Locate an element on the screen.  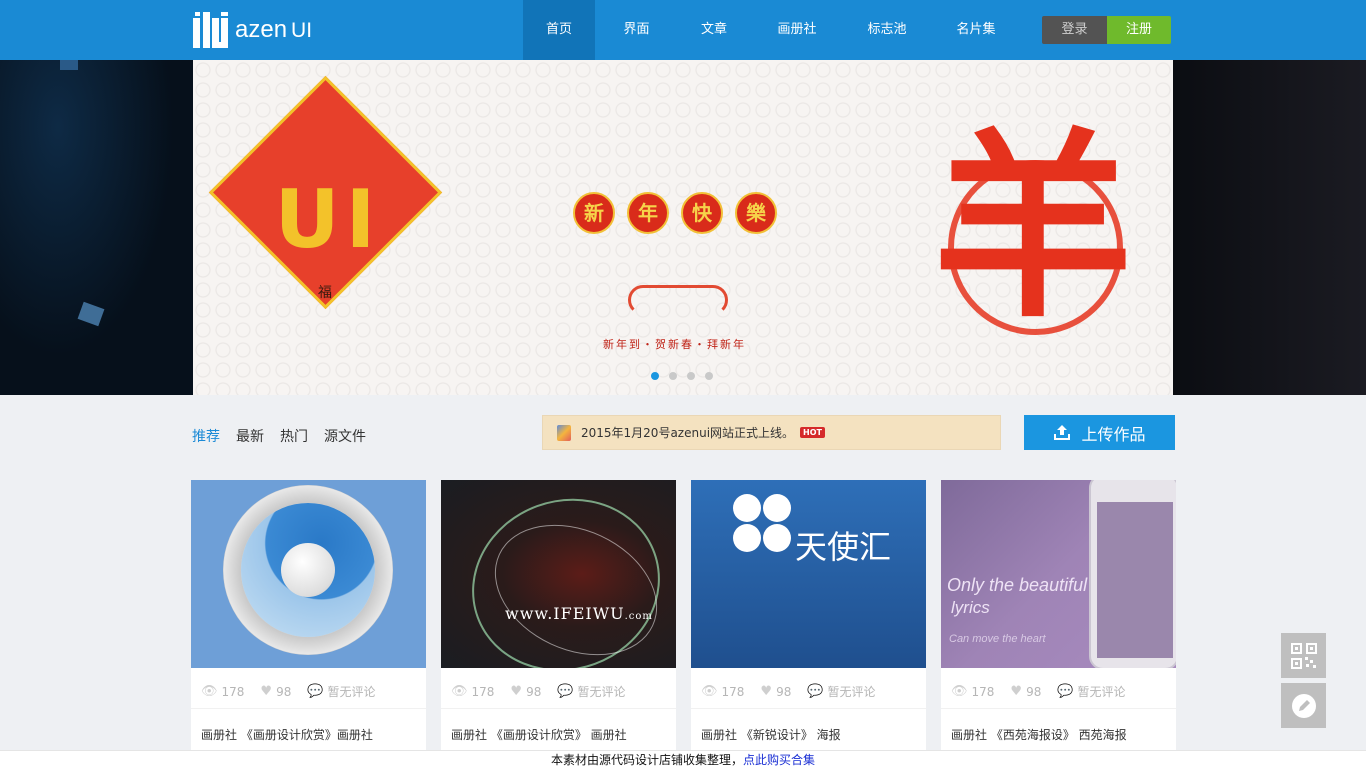
bottom-promo-bar: 本素材由源代码设计店铺收集整理，点此购买合集 is located at coordinates (683, 759).